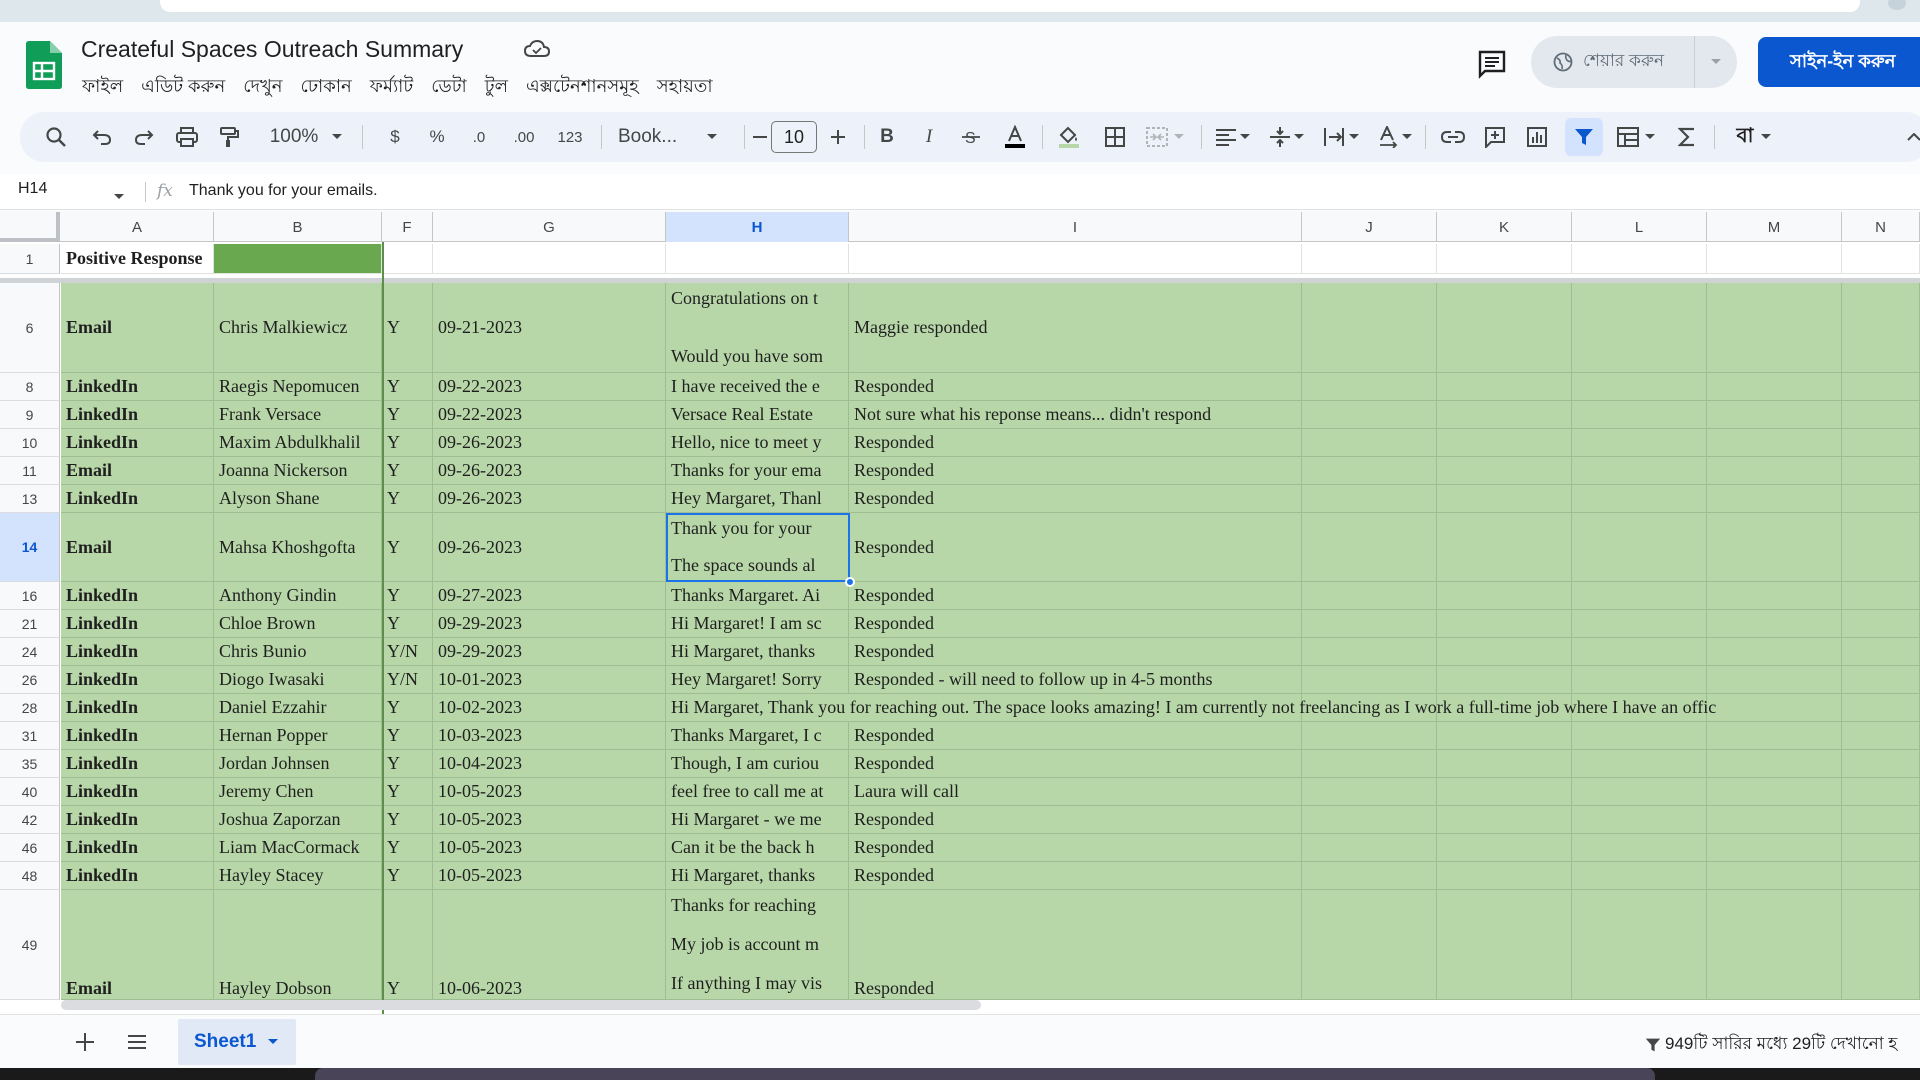  Describe the element at coordinates (1010, 6) in the screenshot. I see `browser-address-bar` at that location.